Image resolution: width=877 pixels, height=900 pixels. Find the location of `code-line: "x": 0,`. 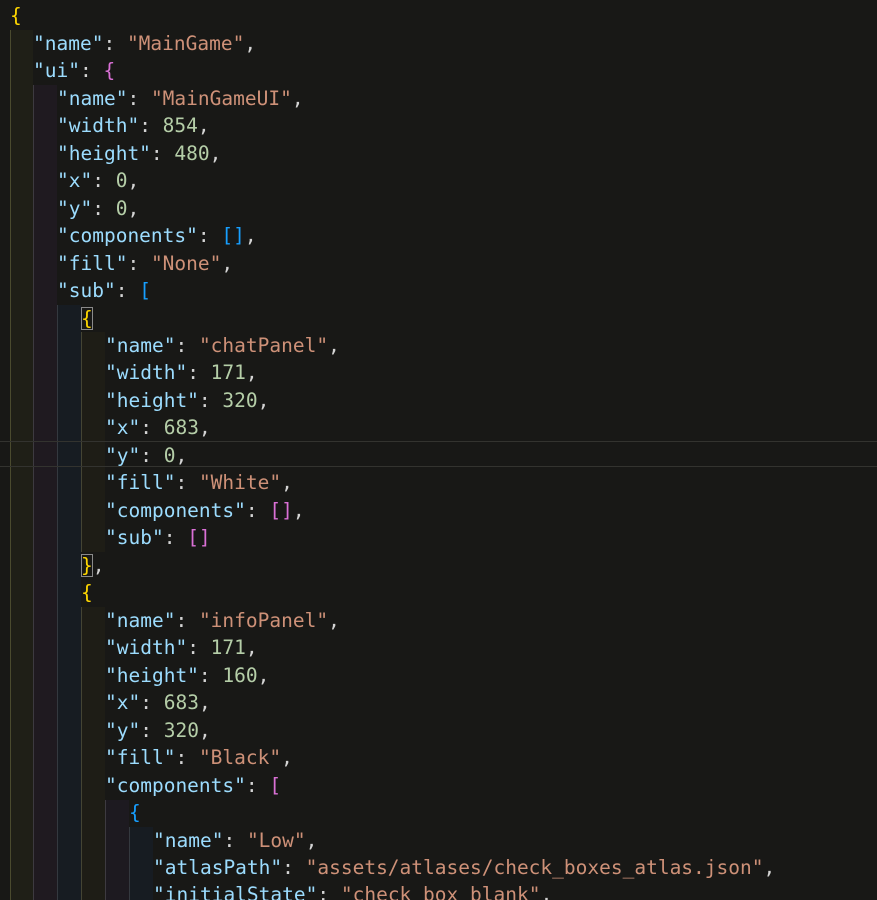

code-line: "x": 0, is located at coordinates (98, 181).